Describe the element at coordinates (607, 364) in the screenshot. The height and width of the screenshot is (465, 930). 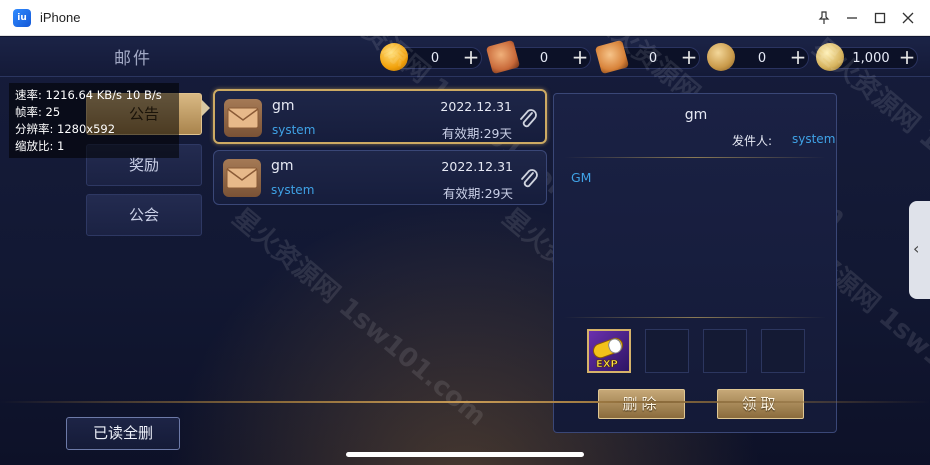
I see `svg-text: EXP` at that location.